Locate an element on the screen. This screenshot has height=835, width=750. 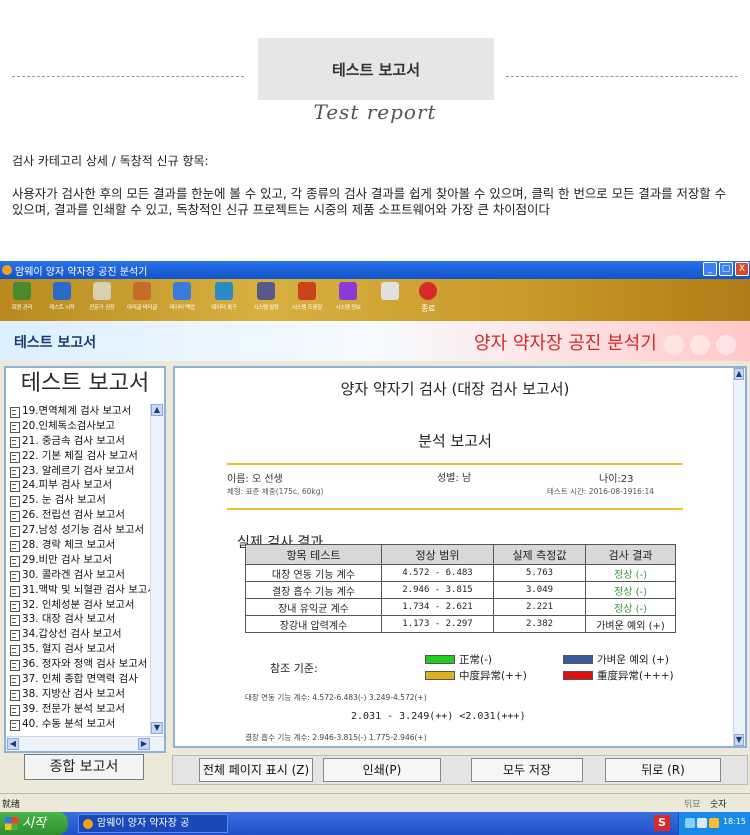
hand-icon is located at coordinates (102, 291).